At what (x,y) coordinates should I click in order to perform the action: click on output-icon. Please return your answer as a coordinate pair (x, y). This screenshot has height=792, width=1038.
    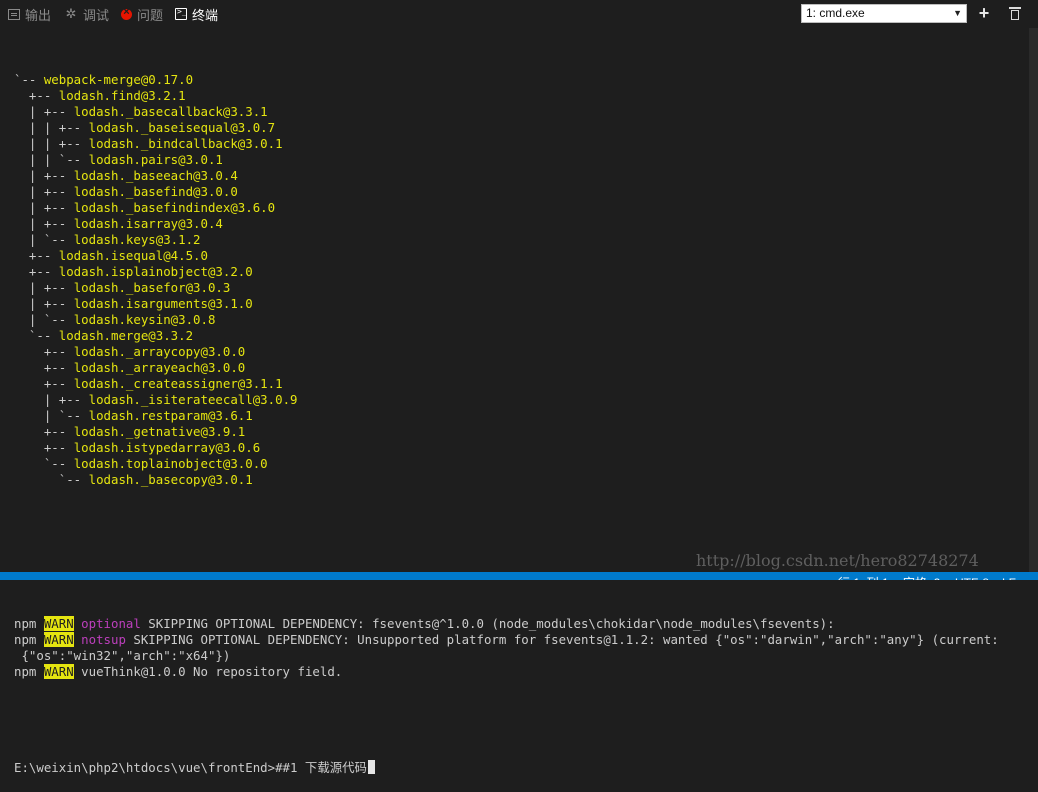
    Looking at the image, I should click on (14, 14).